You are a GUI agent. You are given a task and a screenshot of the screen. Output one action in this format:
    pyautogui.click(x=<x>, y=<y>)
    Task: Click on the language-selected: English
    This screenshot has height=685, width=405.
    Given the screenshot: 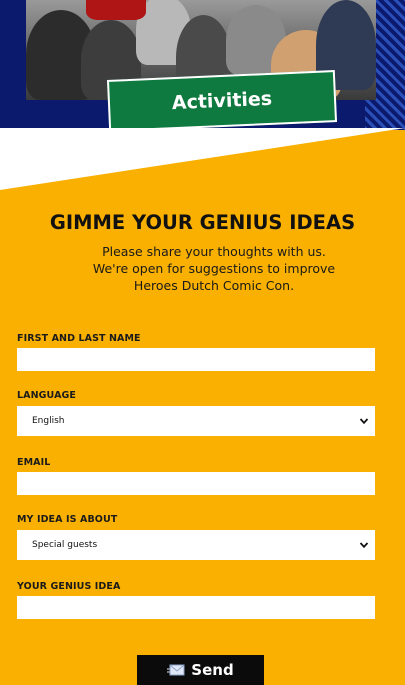 What is the action you would take?
    pyautogui.click(x=48, y=421)
    